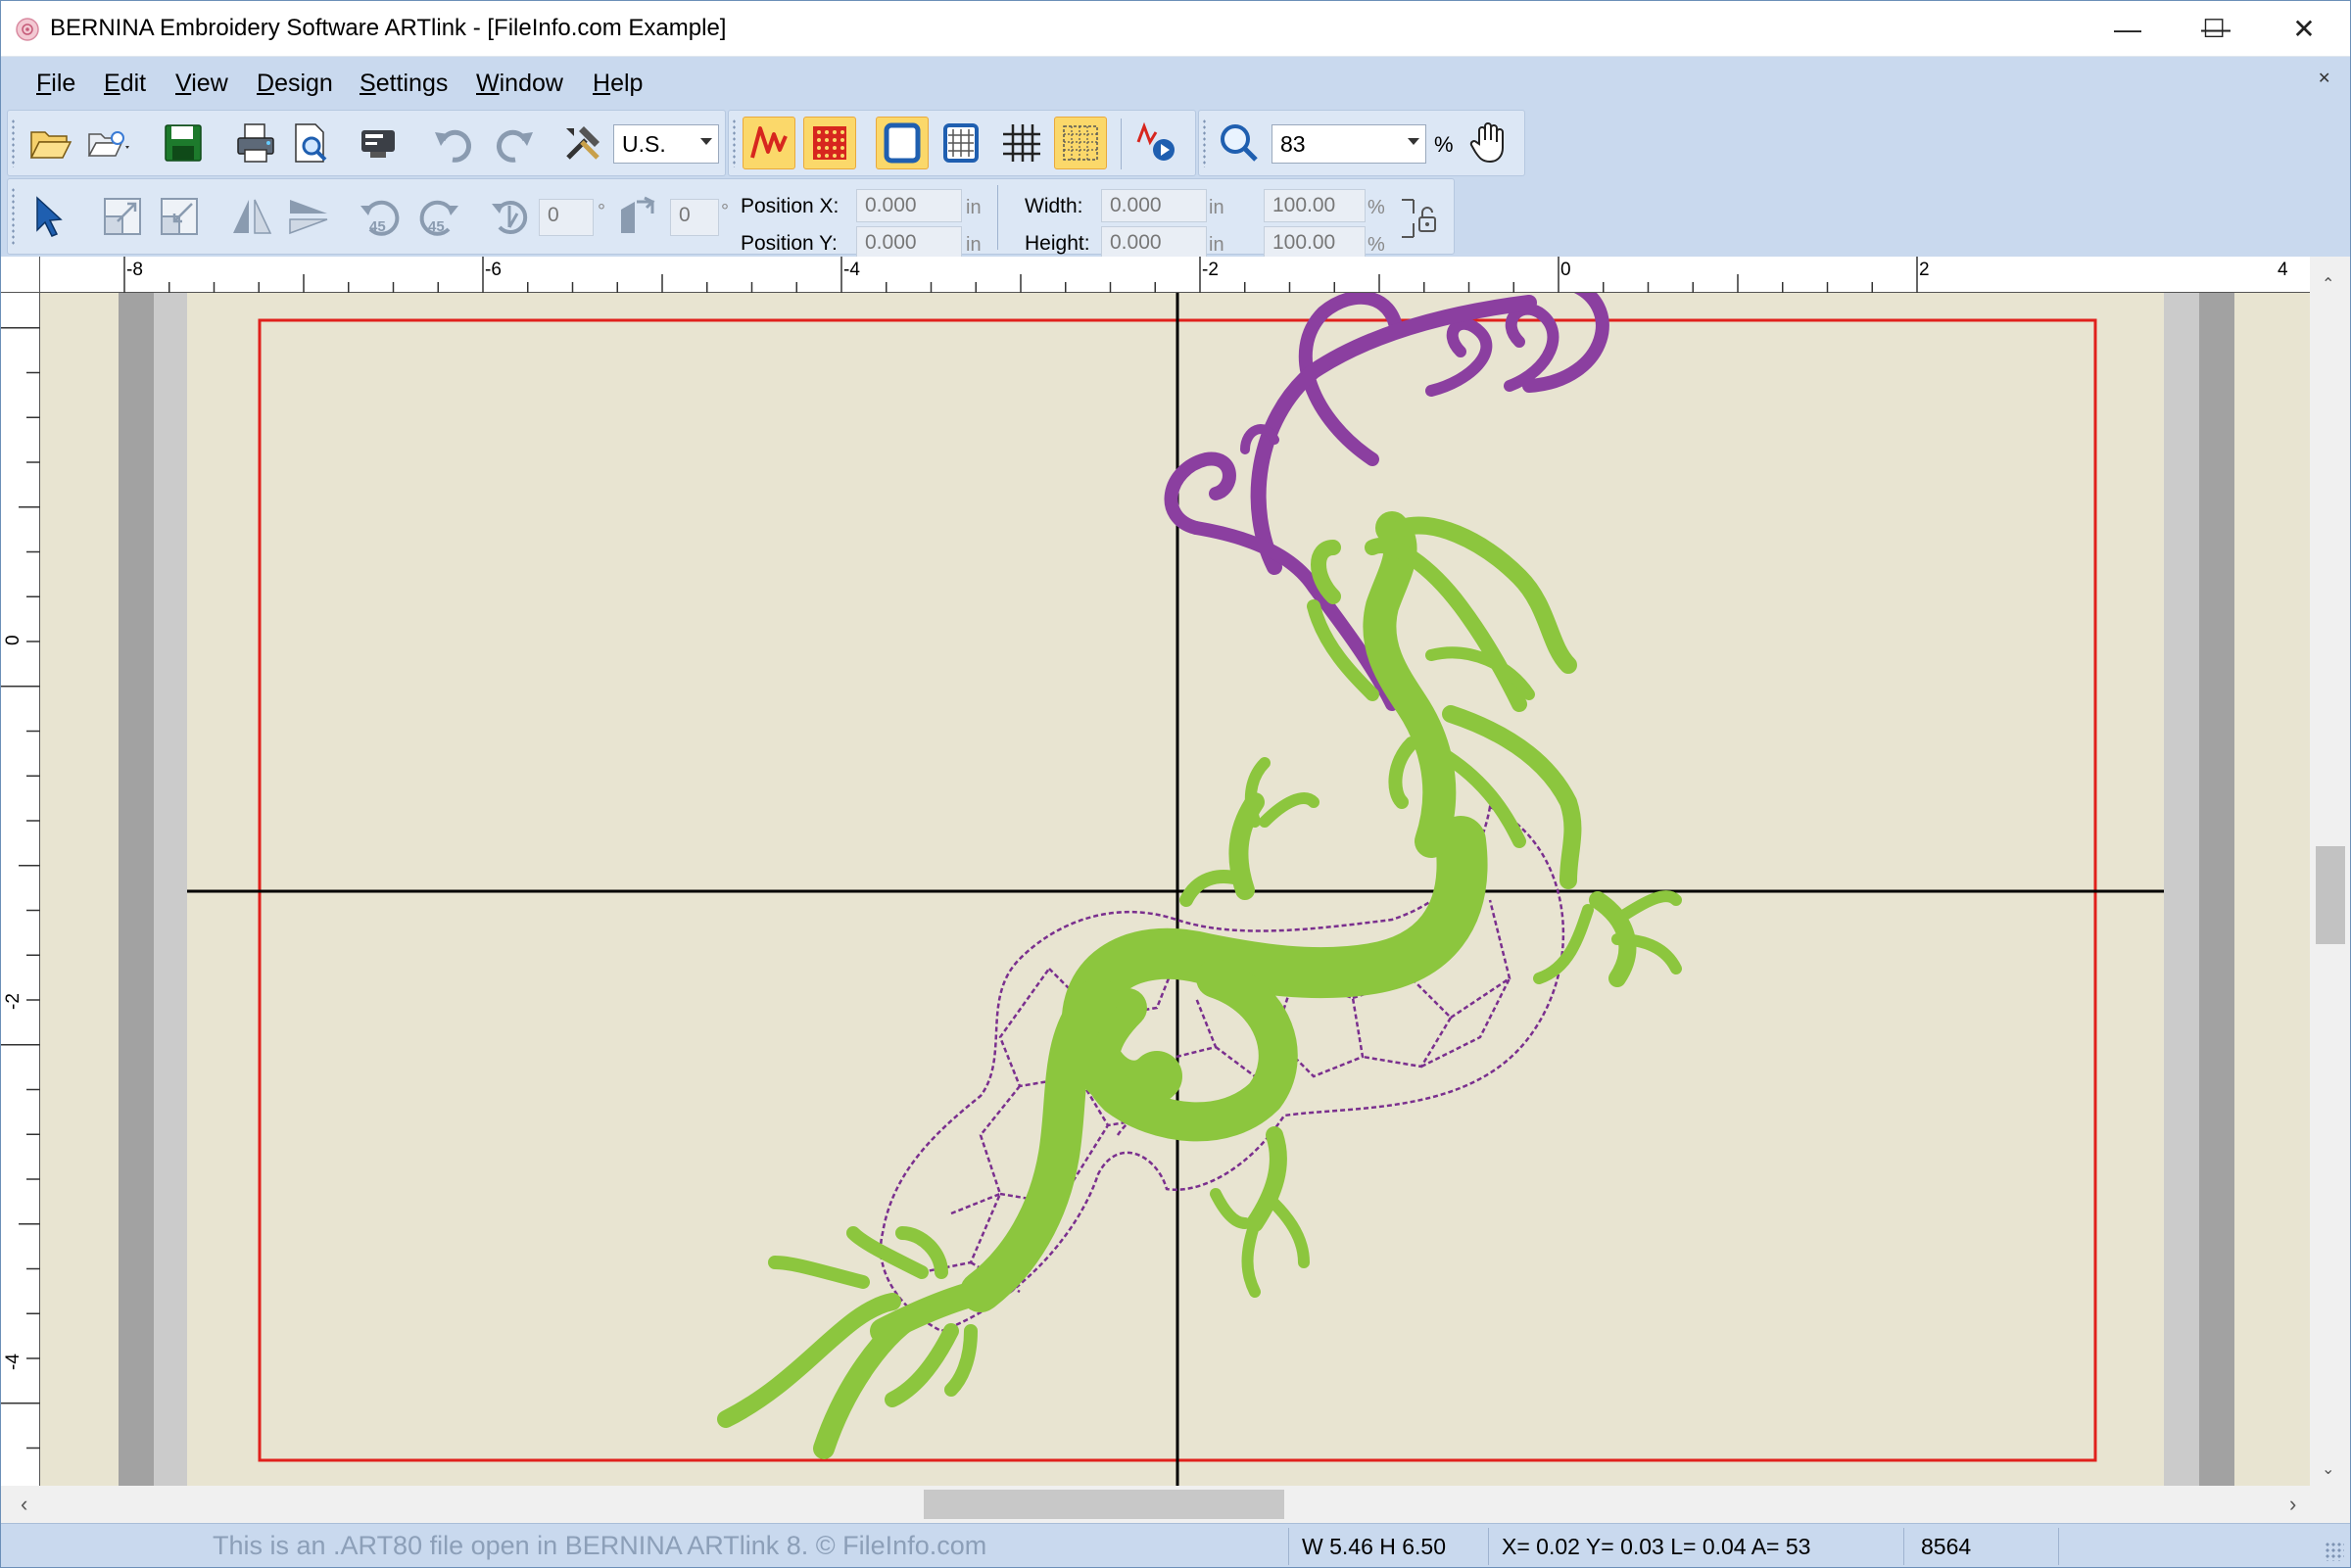  What do you see at coordinates (974, 245) in the screenshot?
I see `position-y-unit: in` at bounding box center [974, 245].